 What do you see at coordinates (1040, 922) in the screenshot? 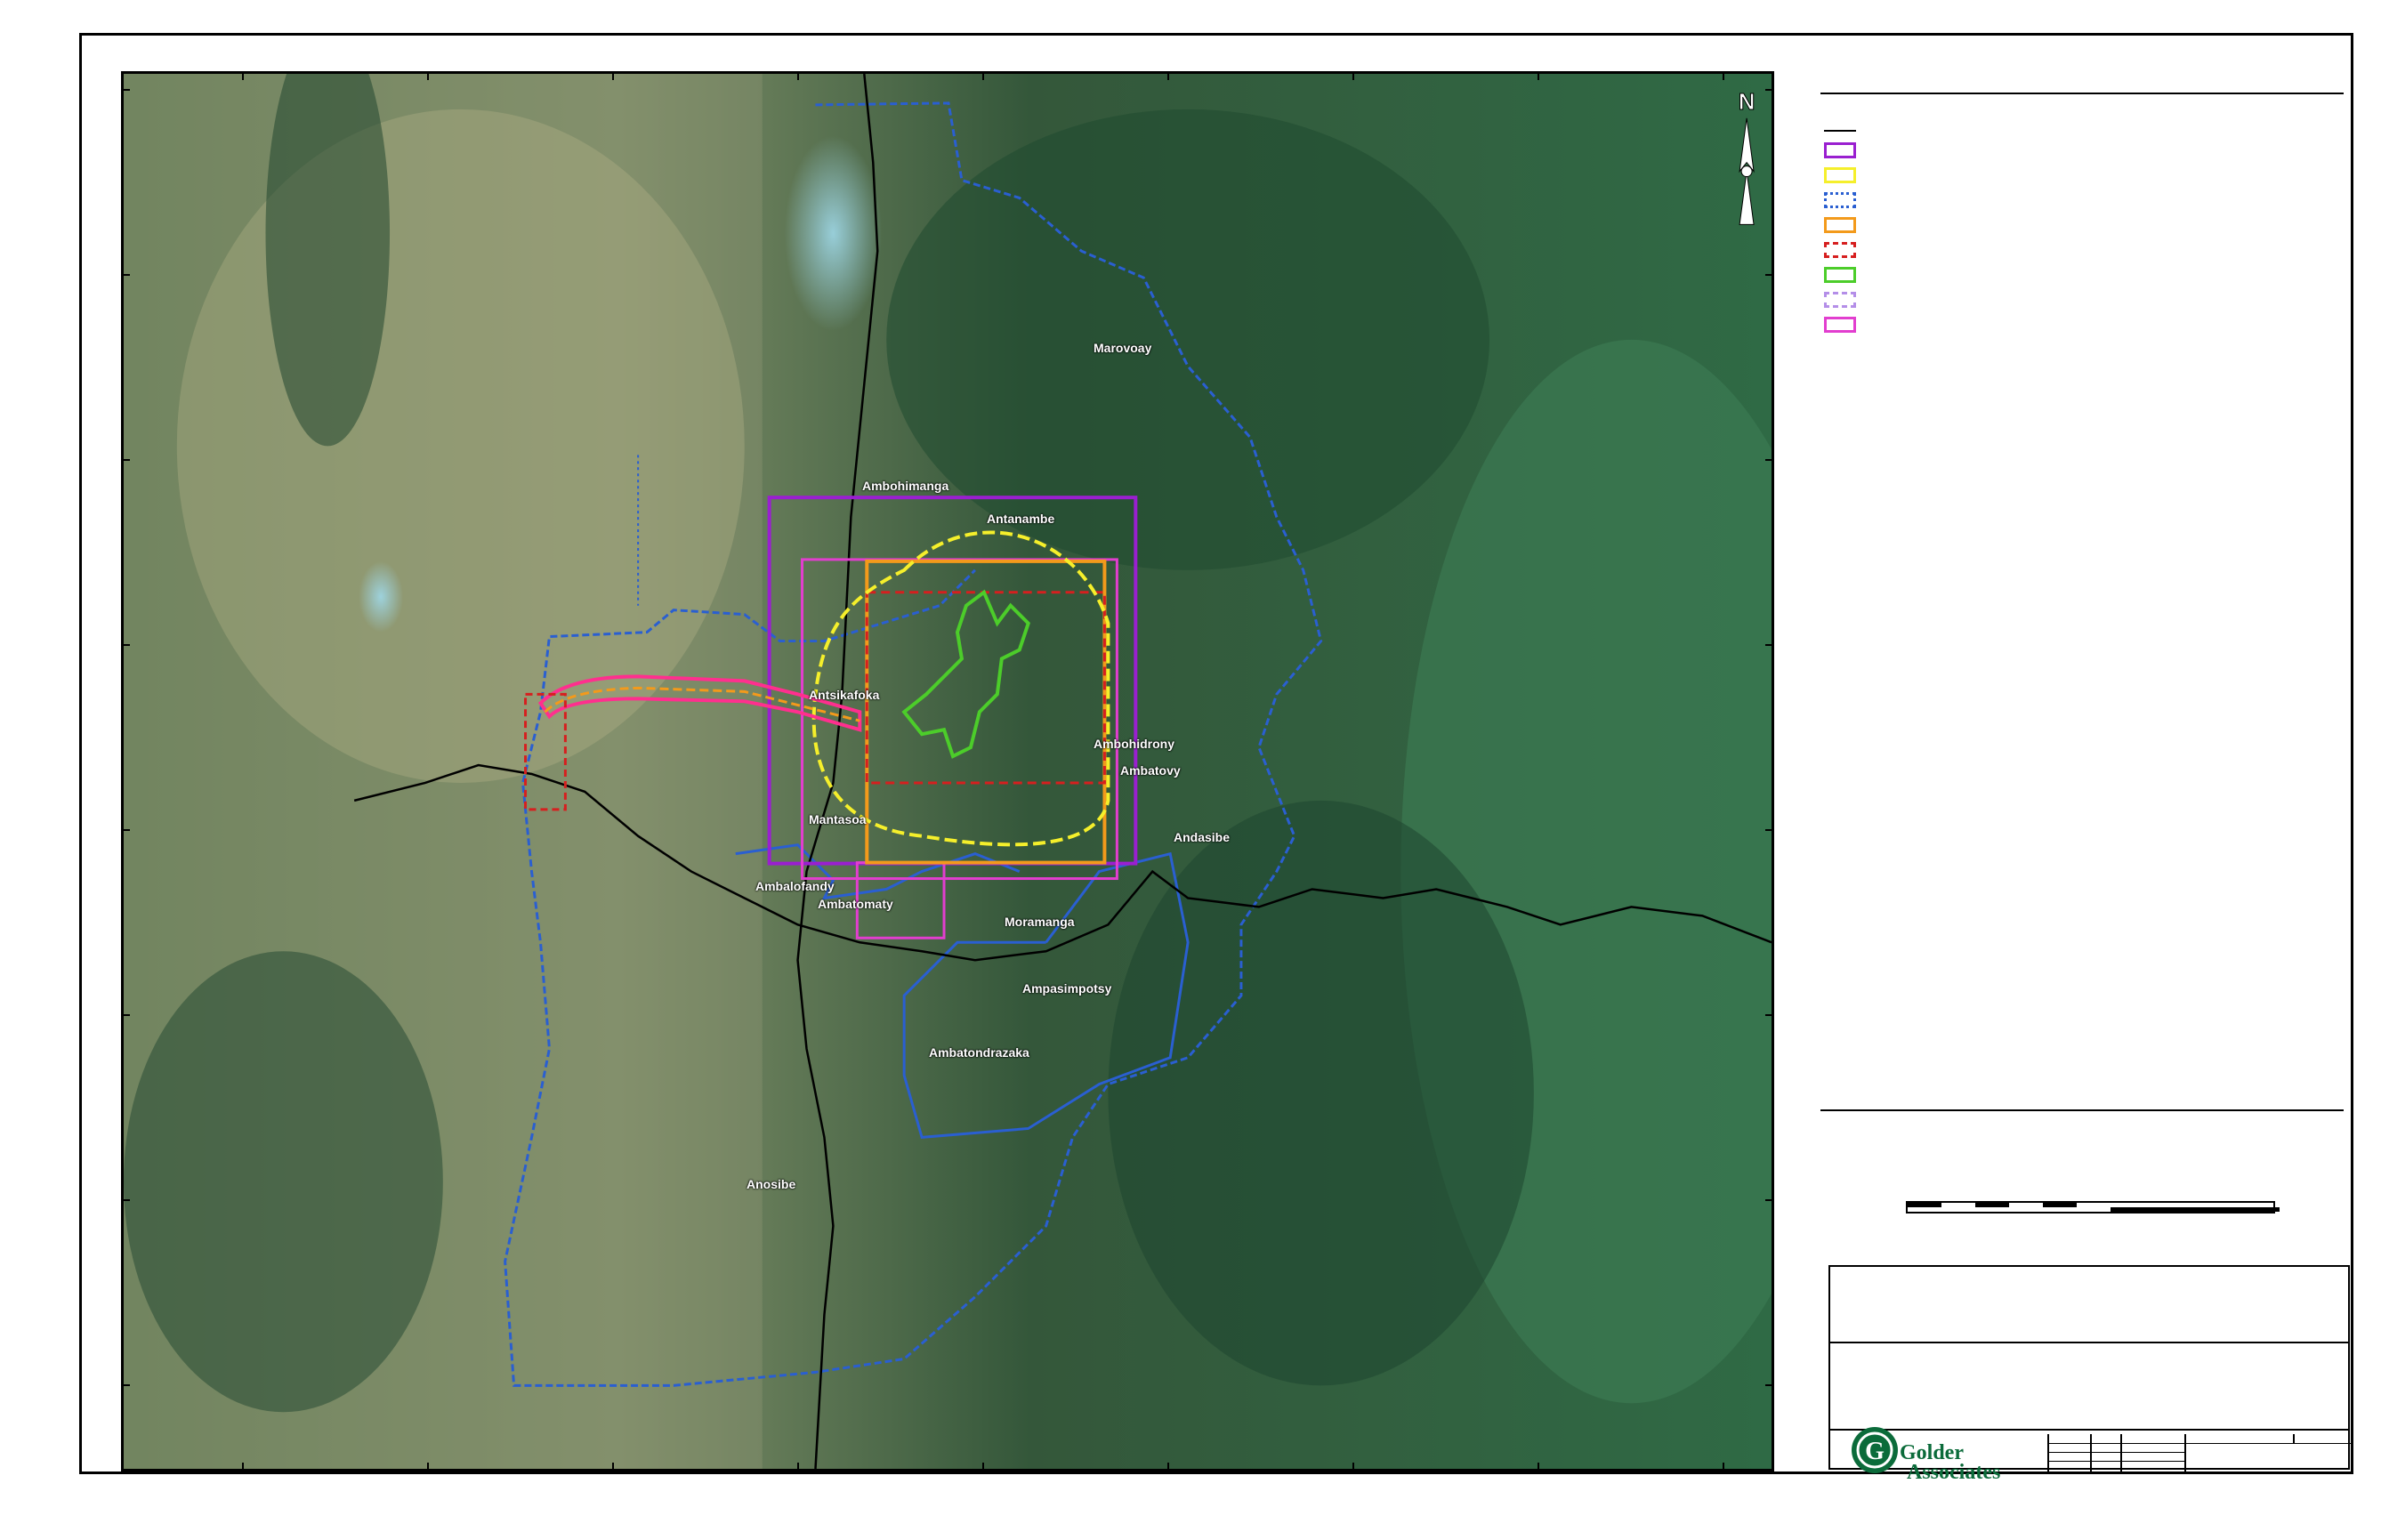
I see `place-label: Moramanga` at bounding box center [1040, 922].